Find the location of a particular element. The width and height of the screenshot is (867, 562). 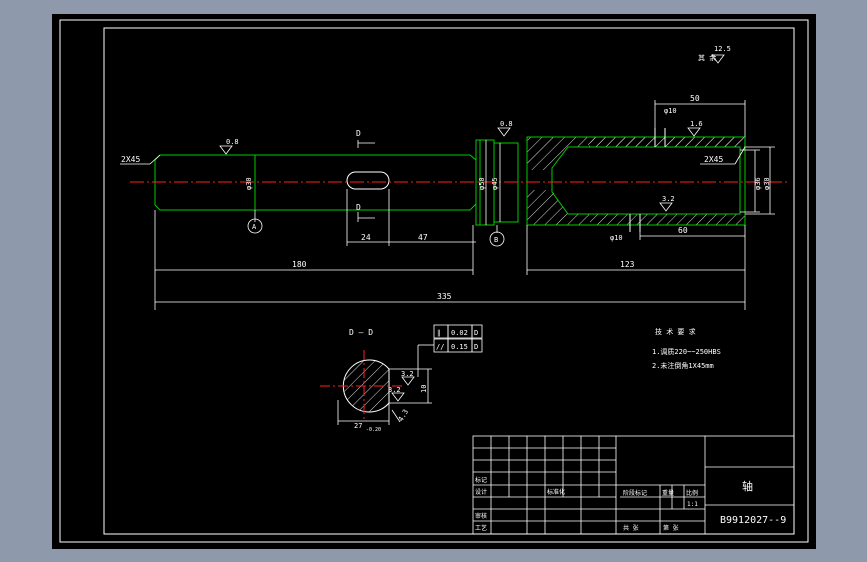

hole-bottom-label: φ10 is located at coordinates (616, 238).